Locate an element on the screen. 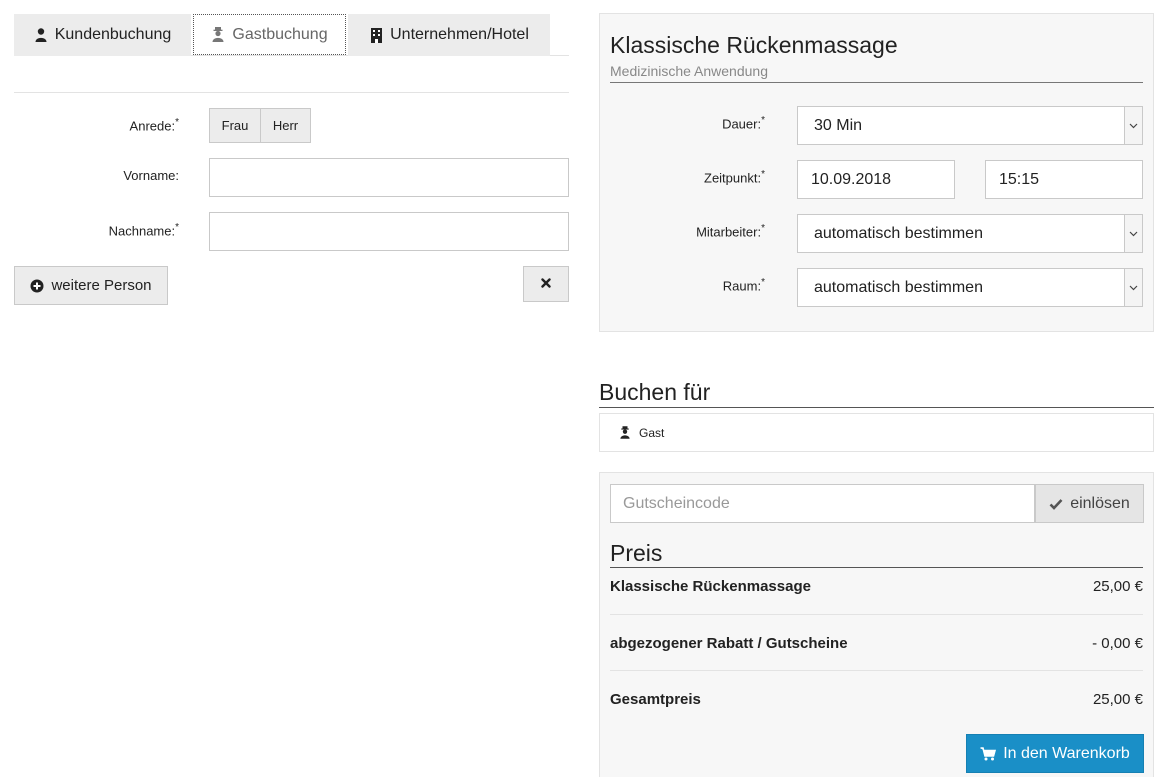 Image resolution: width=1175 pixels, height=777 pixels. anrede-toggle: Frau Herr is located at coordinates (260, 125).